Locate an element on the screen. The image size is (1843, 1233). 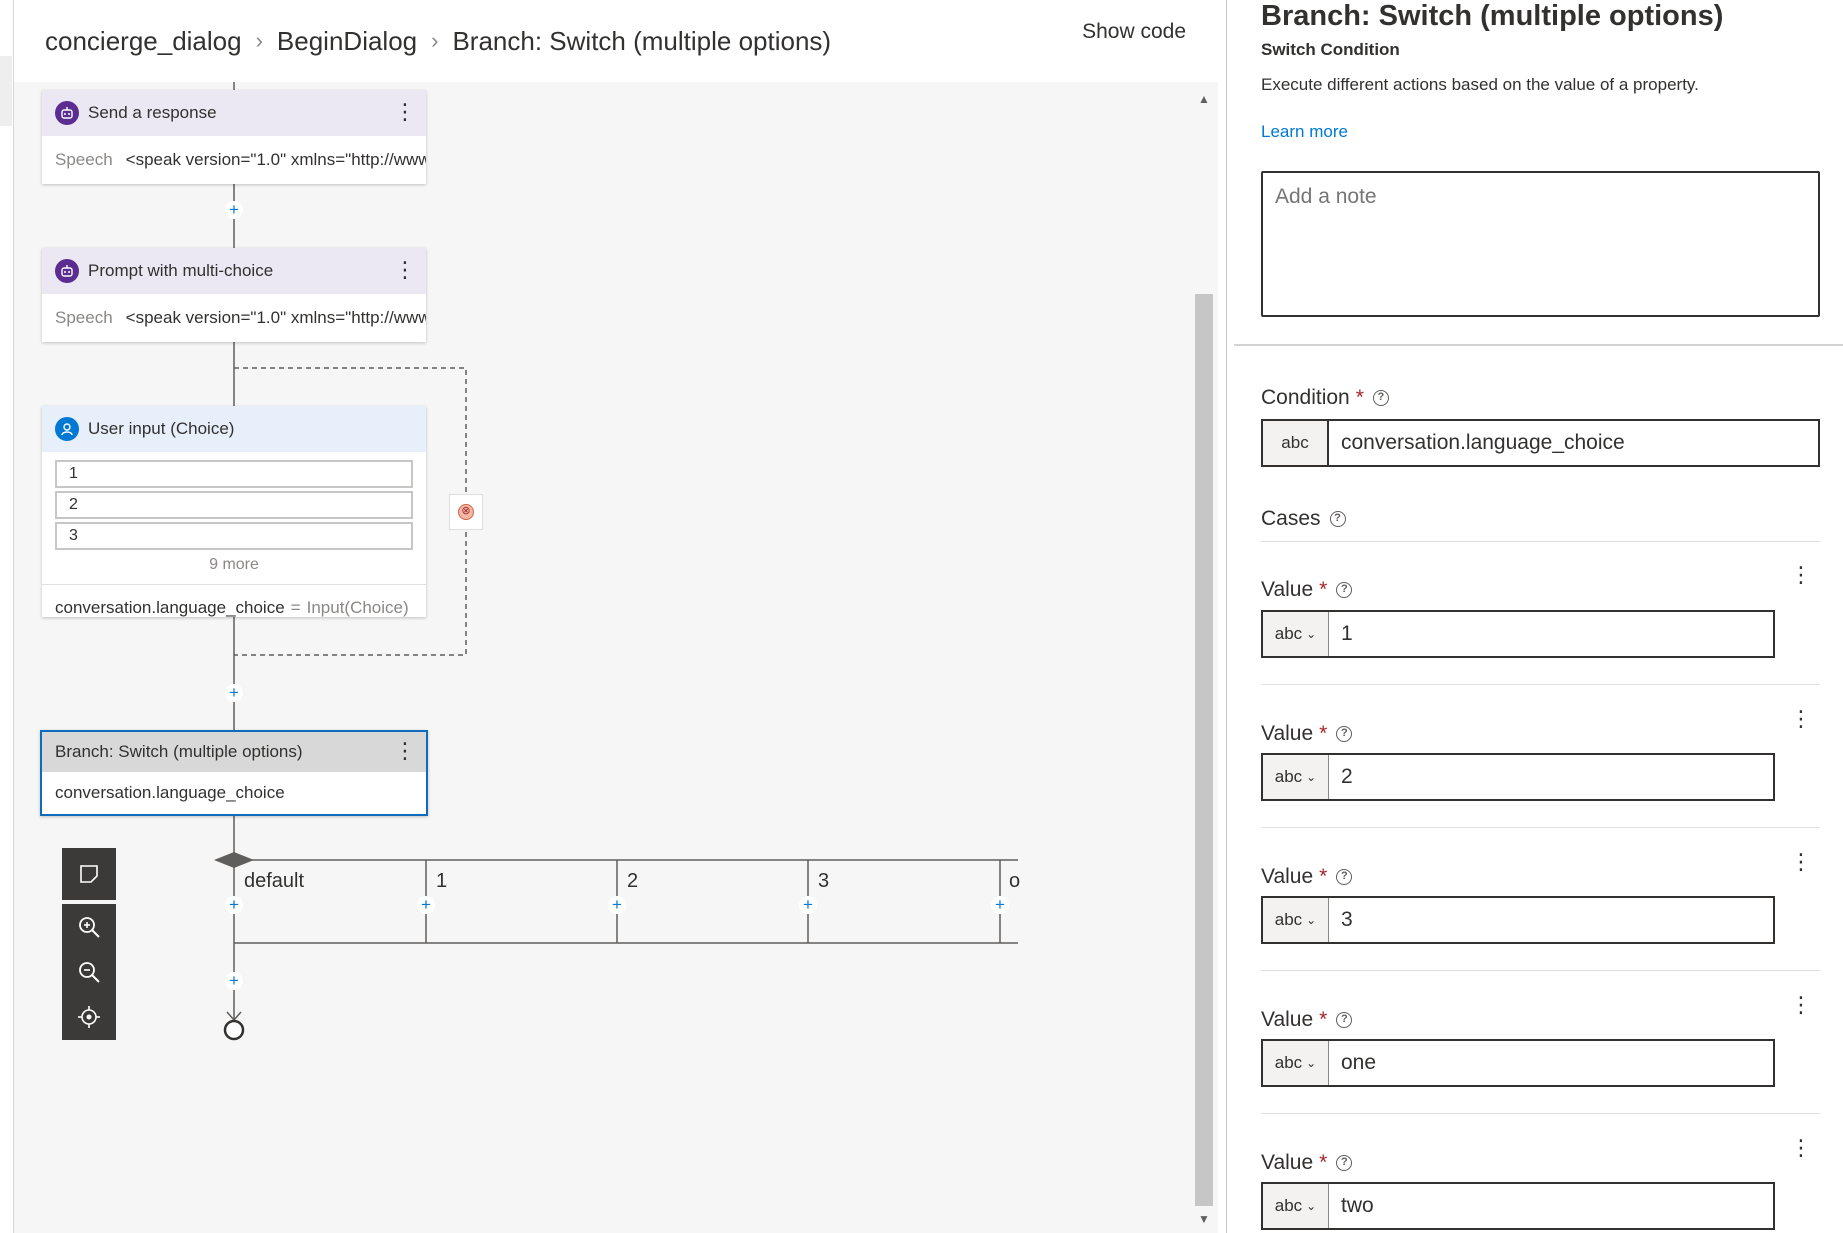
case-value-input: one is located at coordinates (1551, 1063).